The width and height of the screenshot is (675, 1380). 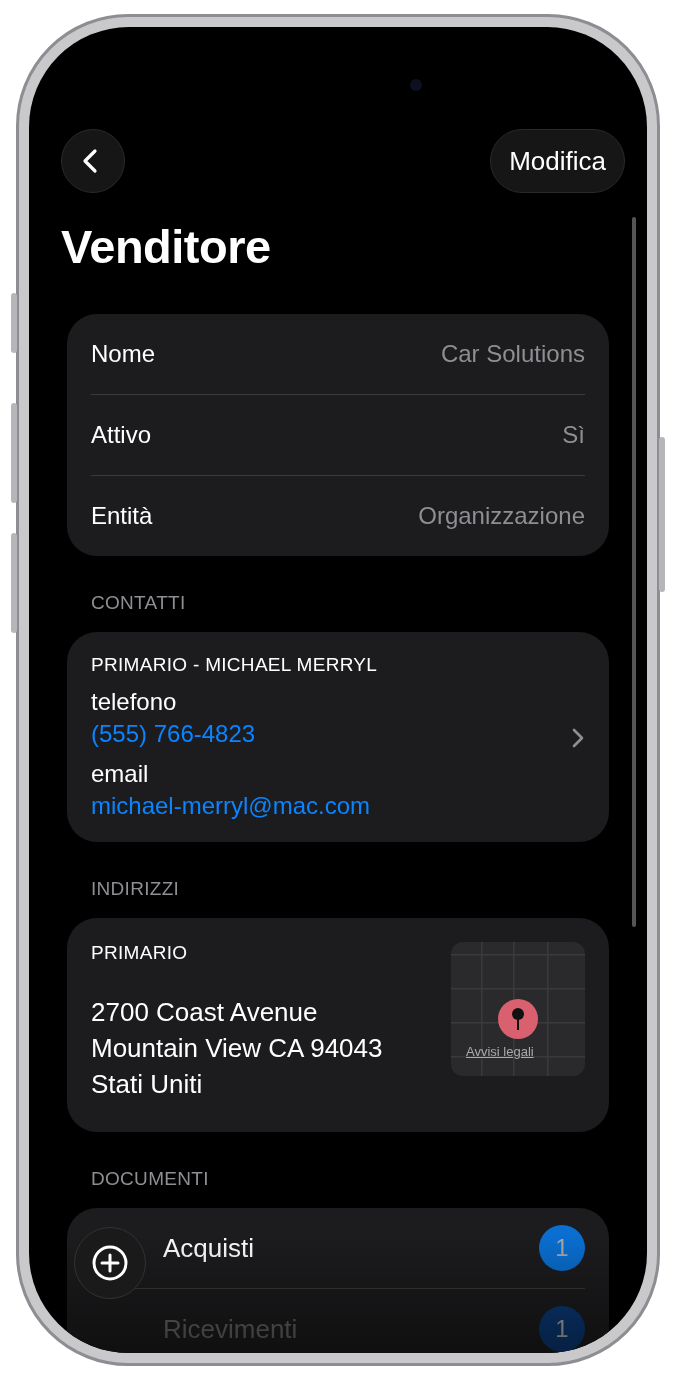 I want to click on phone-link: (555) 766-4823, so click(x=234, y=734).